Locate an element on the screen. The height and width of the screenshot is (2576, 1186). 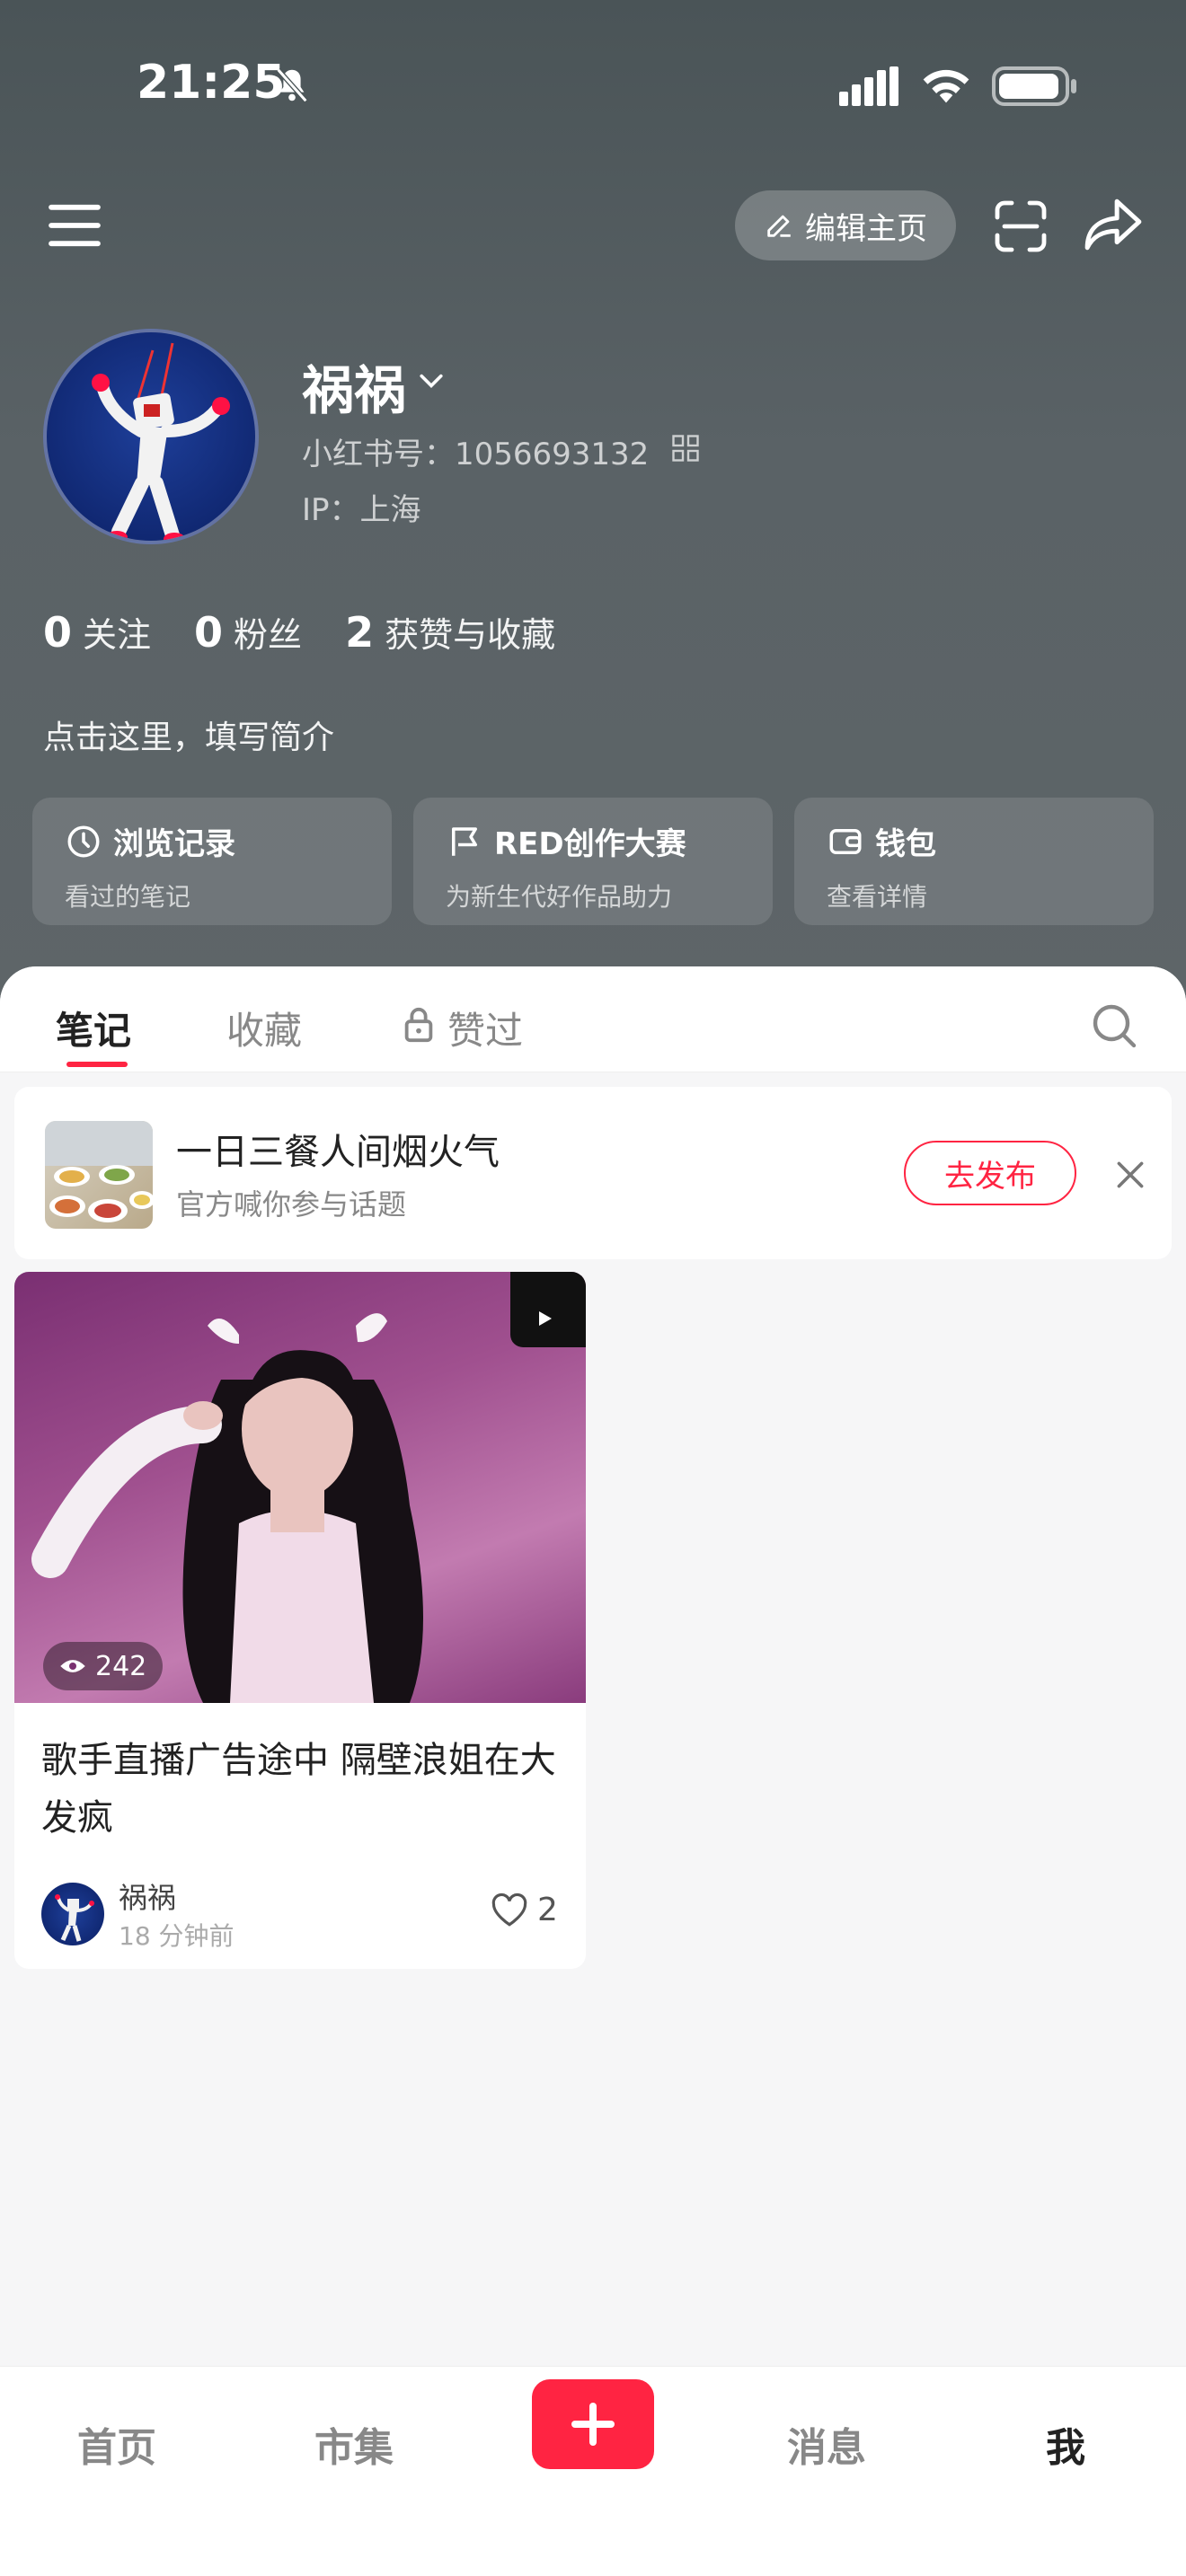
video-badge is located at coordinates (548, 1309).